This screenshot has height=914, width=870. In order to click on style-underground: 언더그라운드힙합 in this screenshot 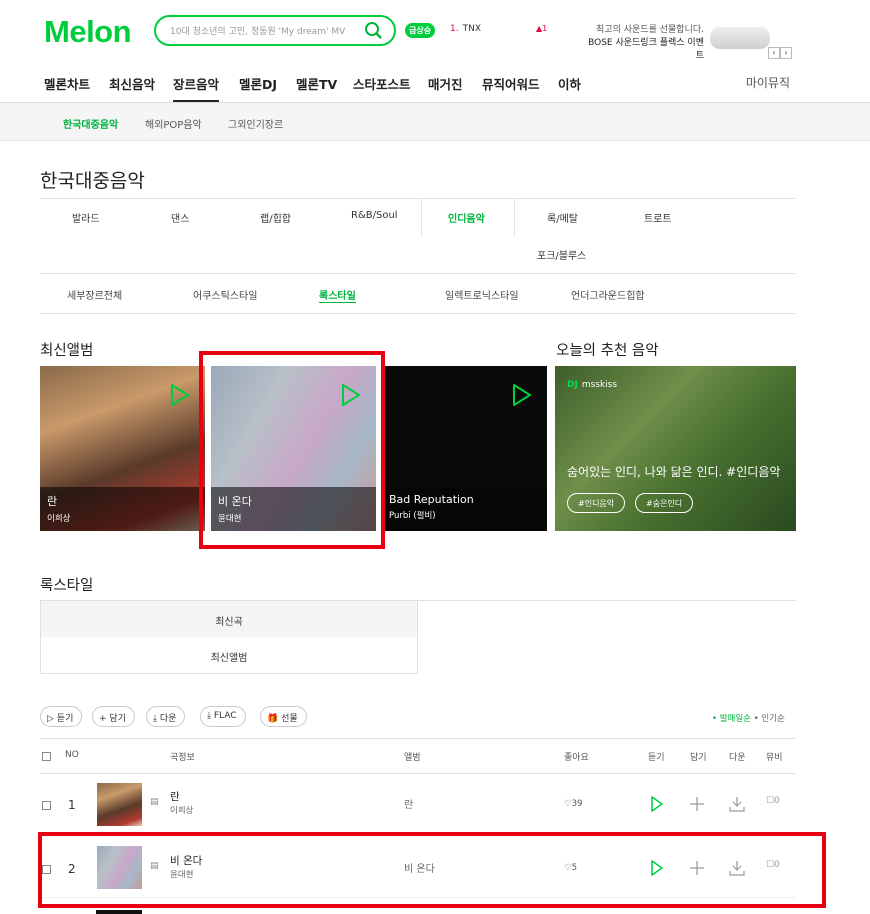, I will do `click(608, 294)`.